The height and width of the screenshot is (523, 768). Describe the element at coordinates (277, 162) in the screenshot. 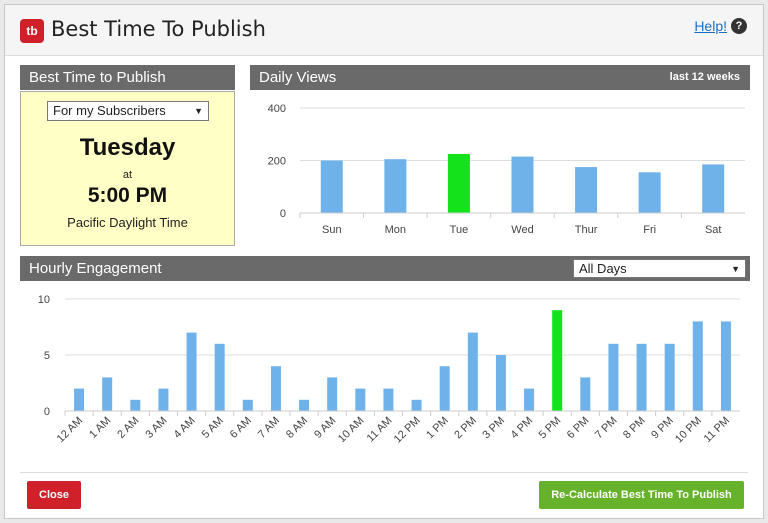

I see `daily-y-tick-label: 200` at that location.